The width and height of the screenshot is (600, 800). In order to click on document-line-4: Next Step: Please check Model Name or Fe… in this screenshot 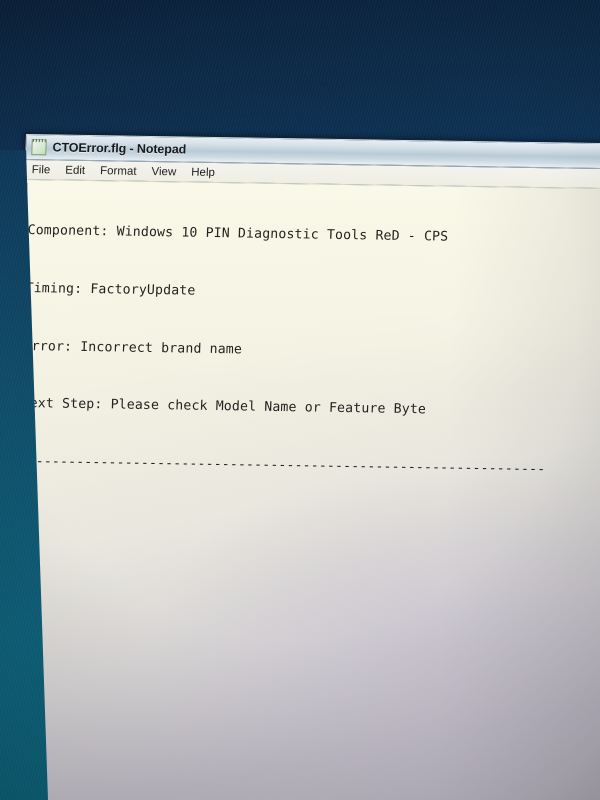, I will do `click(224, 407)`.